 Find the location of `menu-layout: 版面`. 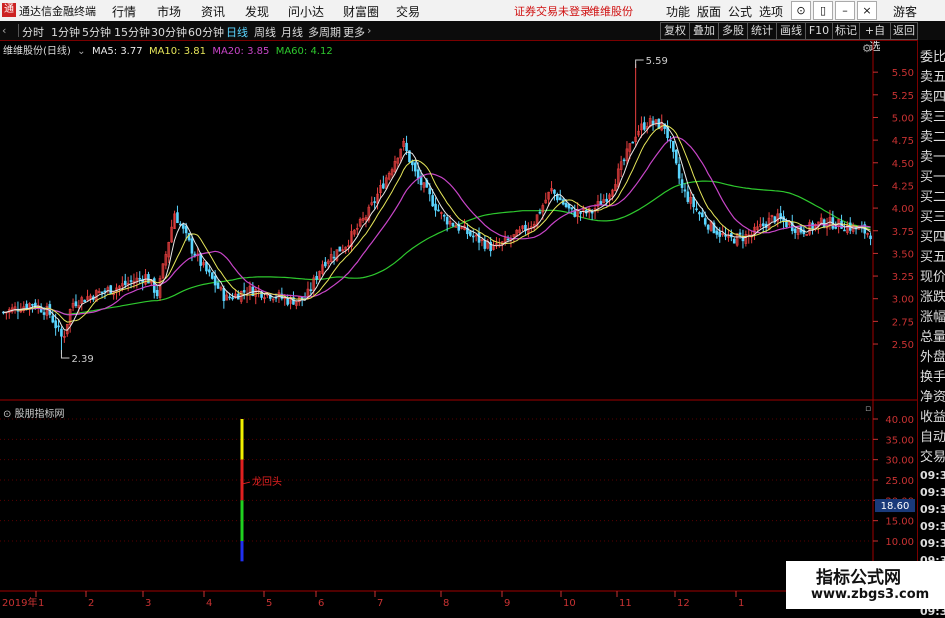

menu-layout: 版面 is located at coordinates (709, 11).